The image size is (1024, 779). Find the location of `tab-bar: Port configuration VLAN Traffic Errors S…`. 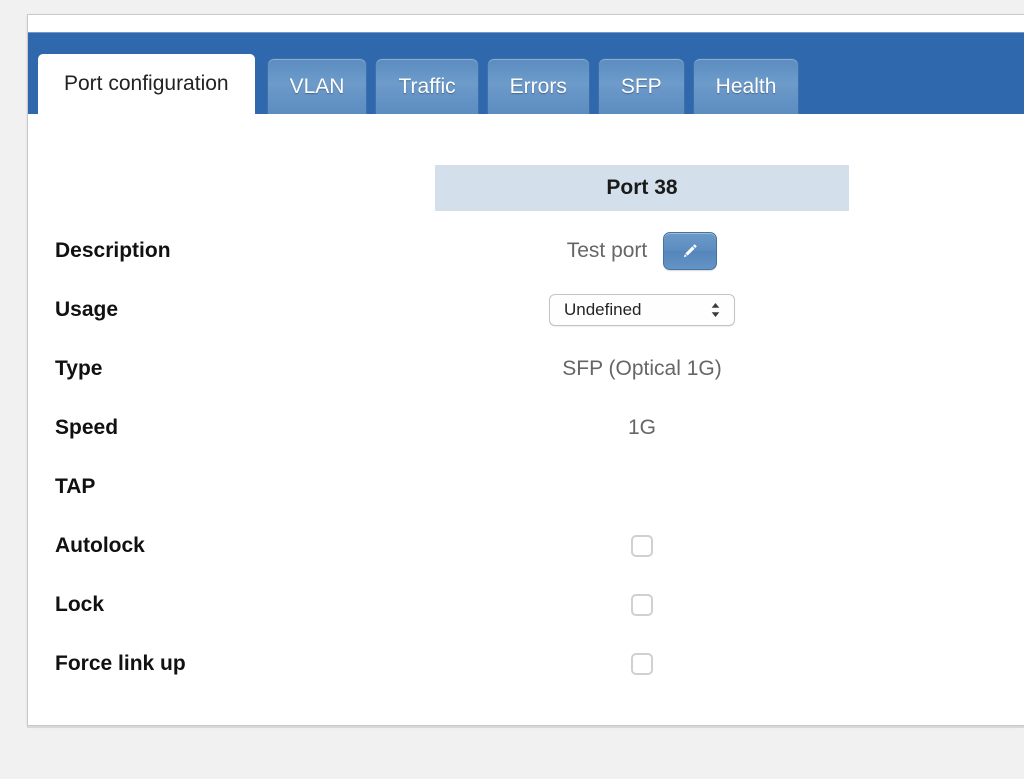

tab-bar: Port configuration VLAN Traffic Errors S… is located at coordinates (526, 73).